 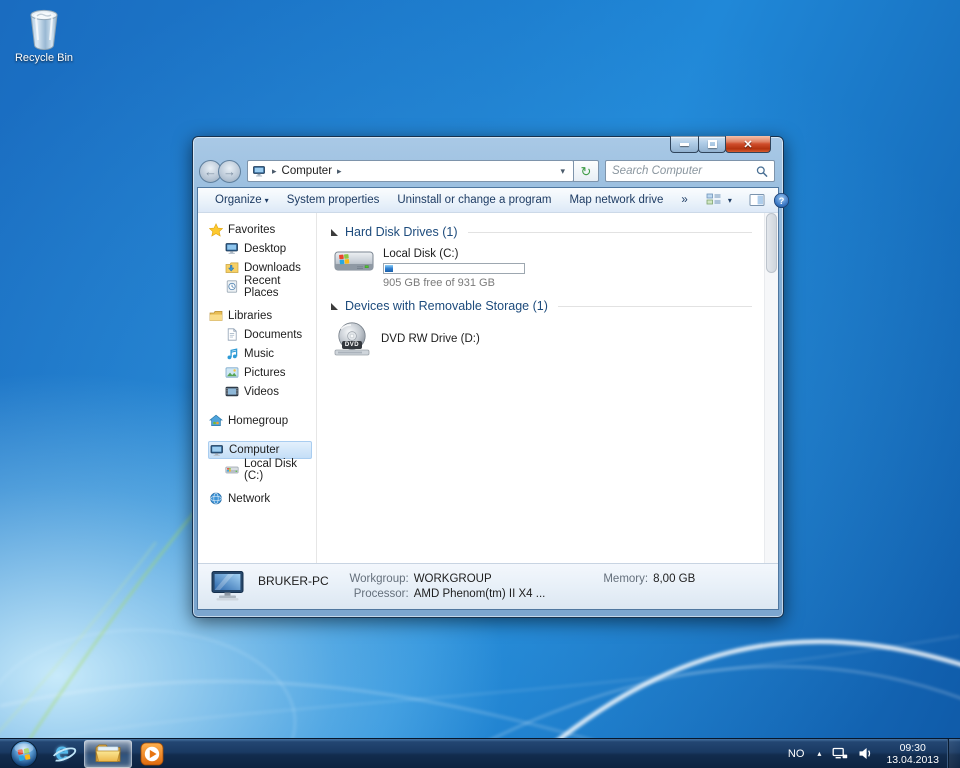 I want to click on network-tray-button, so click(x=840, y=753).